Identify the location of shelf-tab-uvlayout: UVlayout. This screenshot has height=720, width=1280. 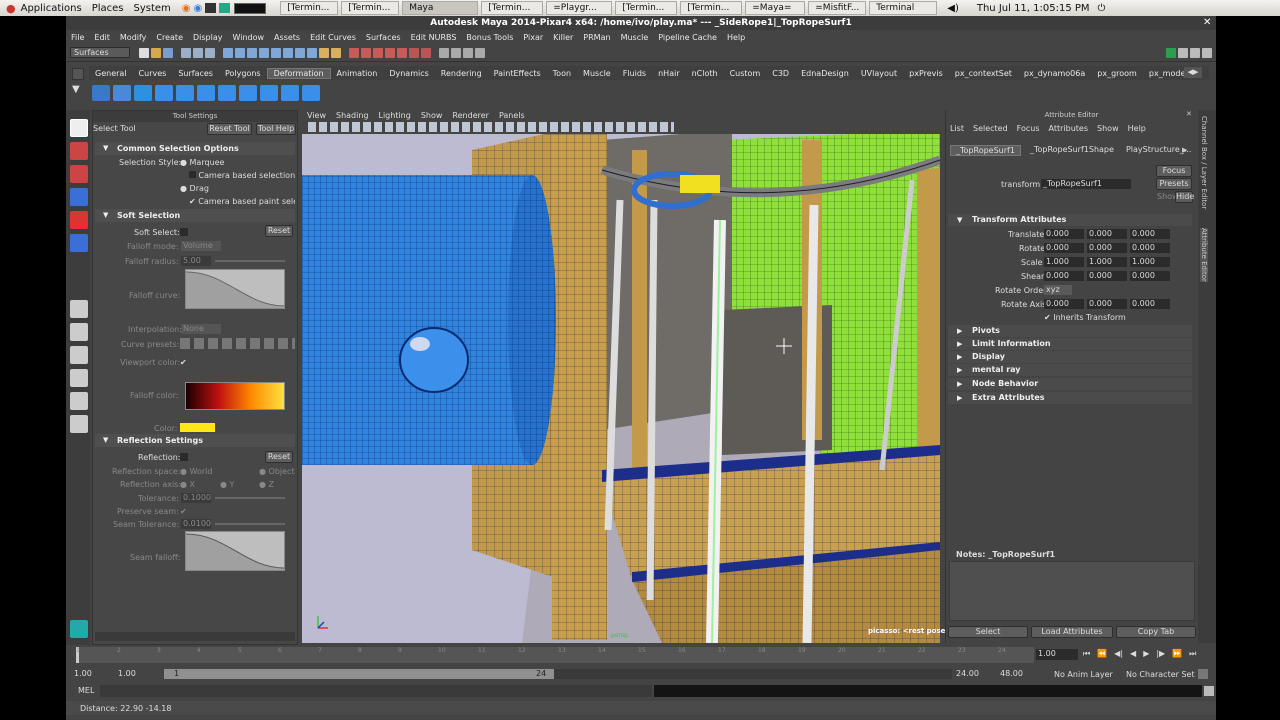
(879, 73).